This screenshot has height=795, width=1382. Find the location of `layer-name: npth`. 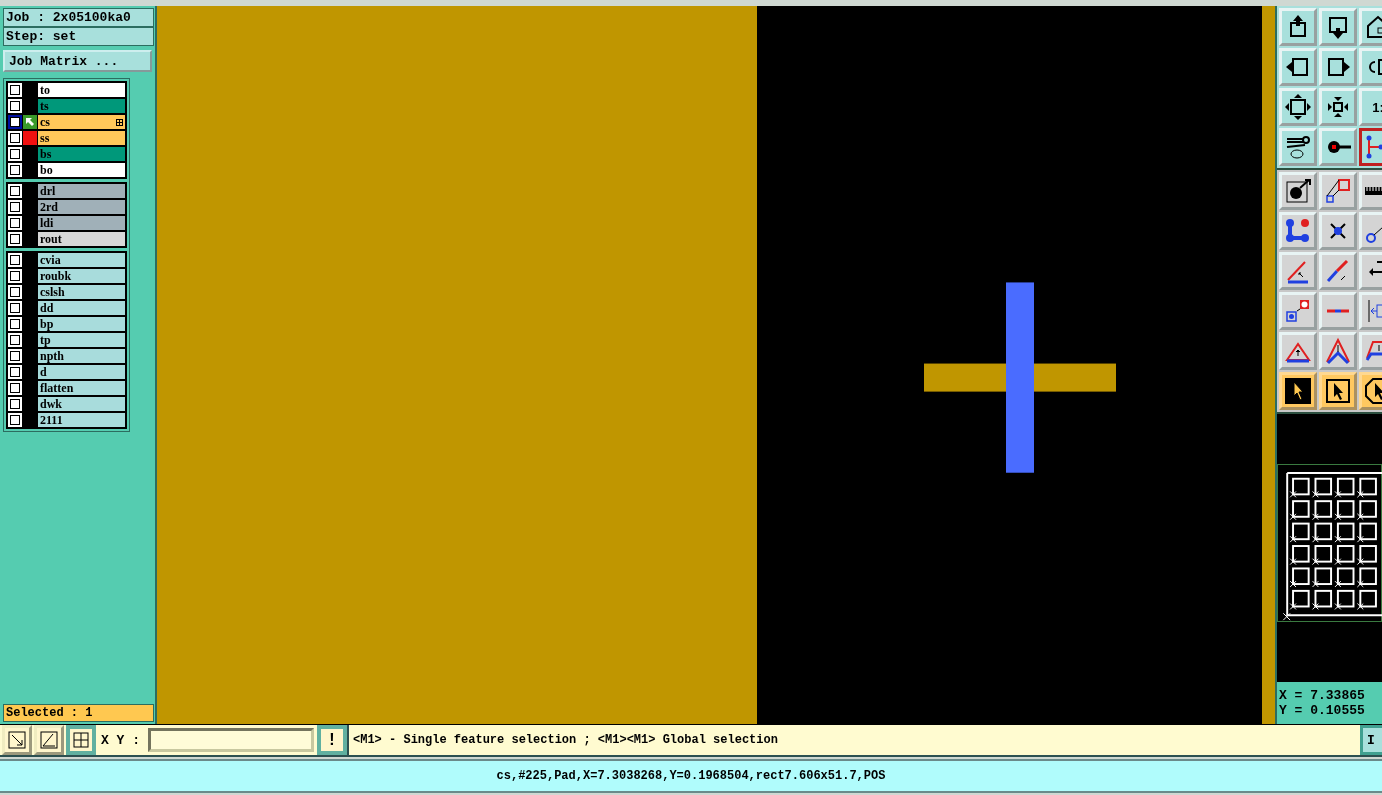

layer-name: npth is located at coordinates (81, 356).